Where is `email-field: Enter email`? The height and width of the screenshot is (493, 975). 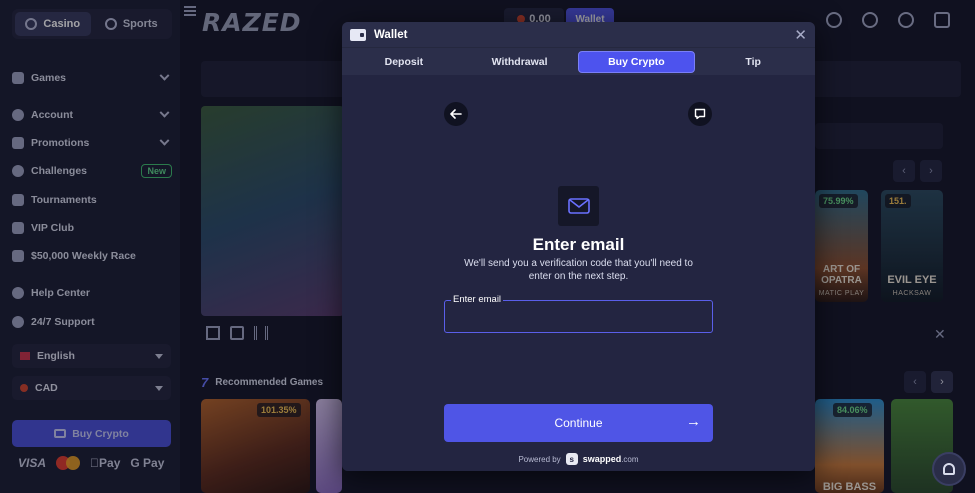
email-field: Enter email is located at coordinates (578, 313).